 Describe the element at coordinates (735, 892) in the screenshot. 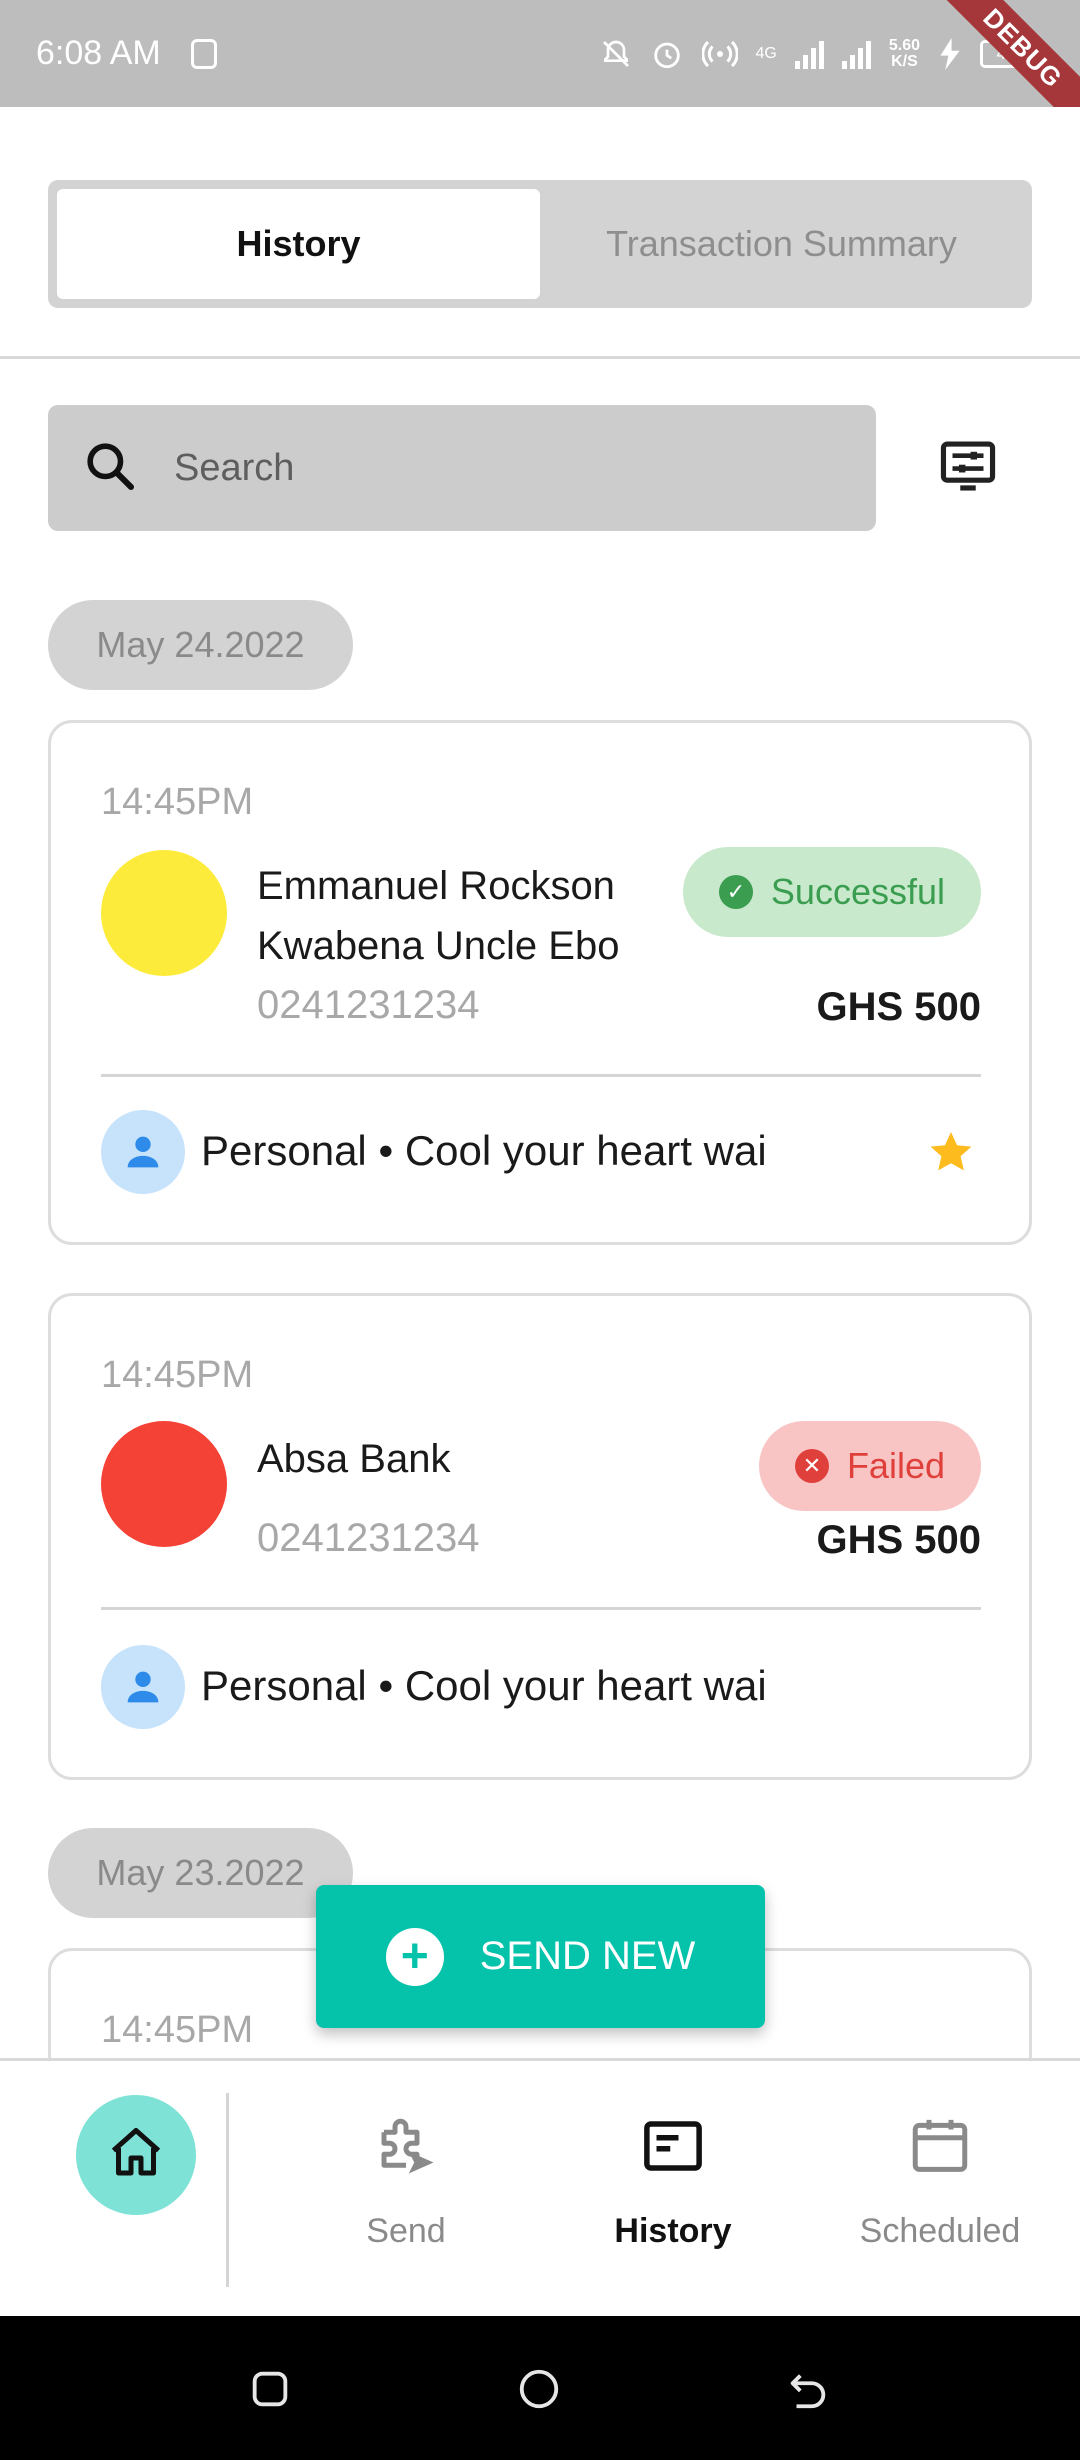

I see `check-circle-icon: ✓` at that location.